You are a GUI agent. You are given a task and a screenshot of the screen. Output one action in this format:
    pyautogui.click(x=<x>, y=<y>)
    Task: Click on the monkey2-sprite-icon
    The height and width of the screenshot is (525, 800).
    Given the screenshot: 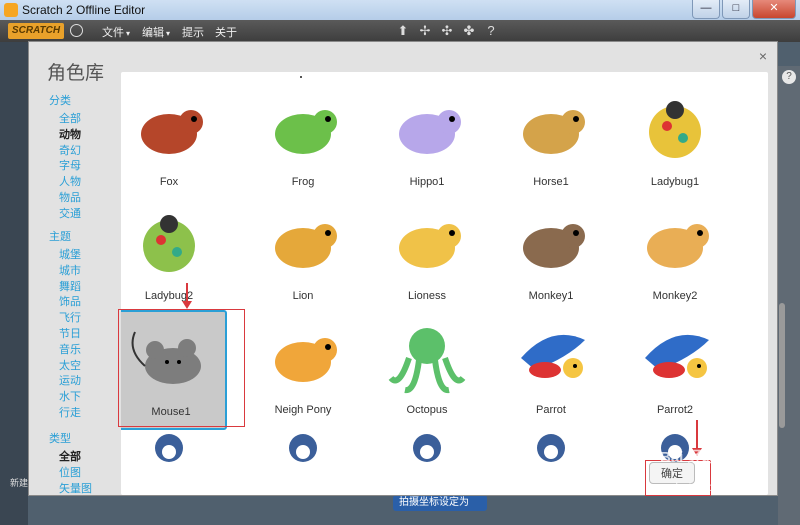 What is the action you would take?
    pyautogui.click(x=678, y=246)
    